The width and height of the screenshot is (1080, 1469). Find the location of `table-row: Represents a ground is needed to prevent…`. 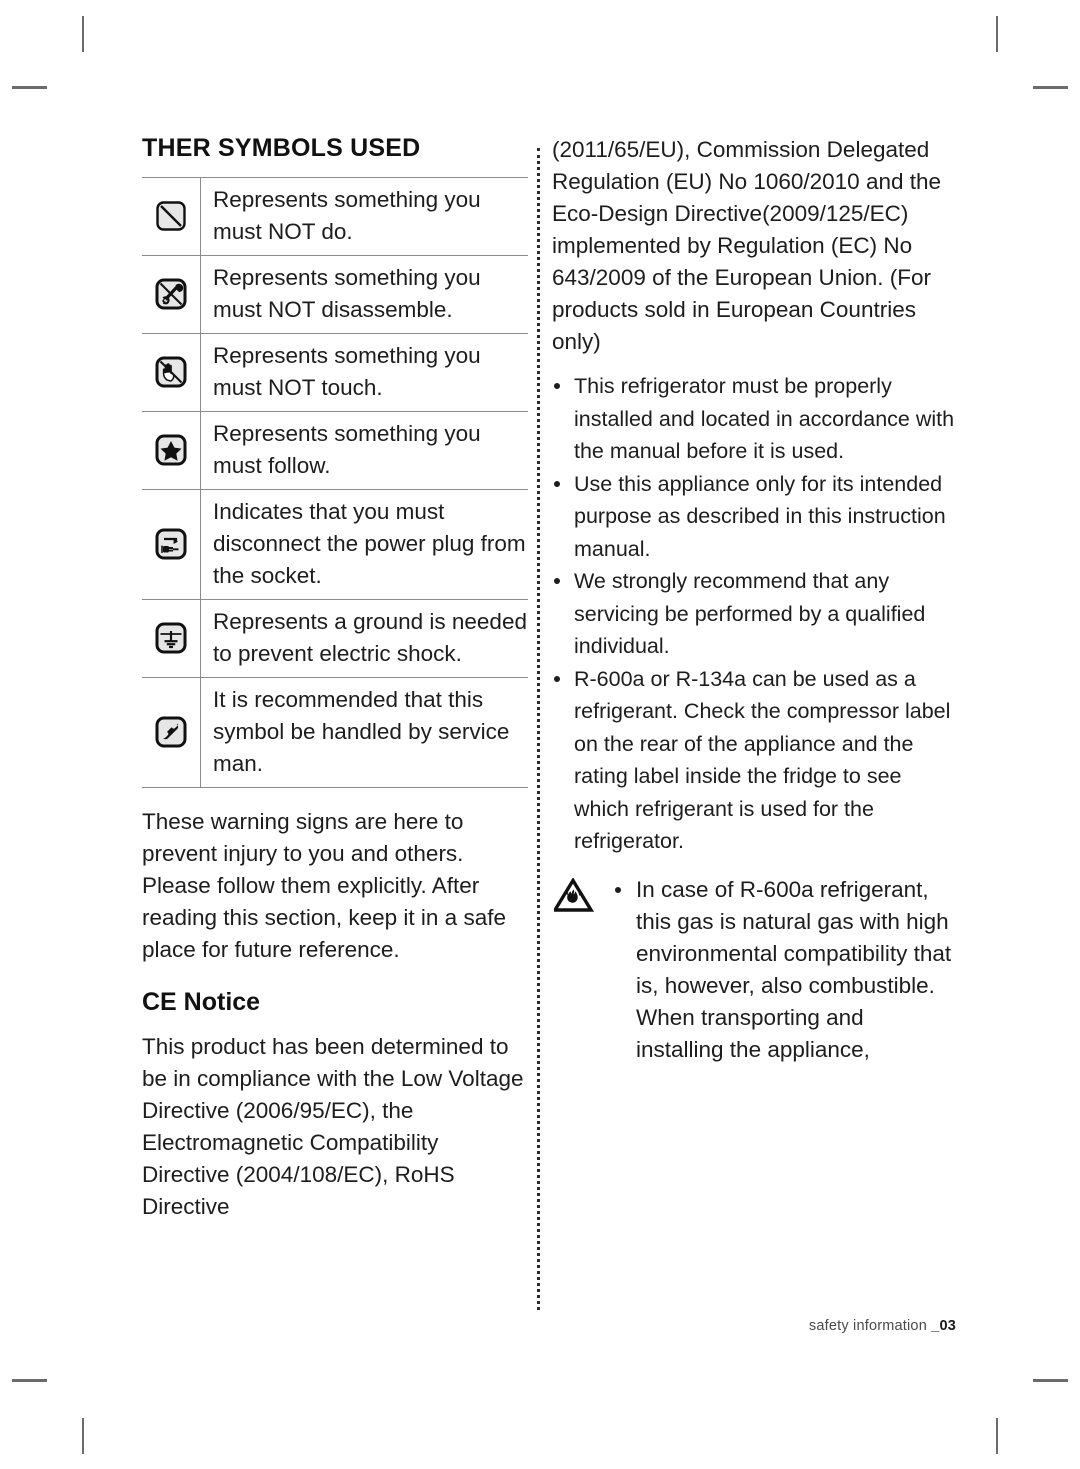

table-row: Represents a ground is needed to prevent… is located at coordinates (335, 638).